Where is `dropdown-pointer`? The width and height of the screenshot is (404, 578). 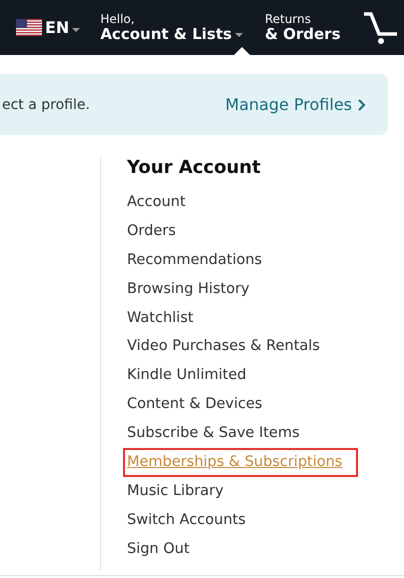 dropdown-pointer is located at coordinates (242, 51).